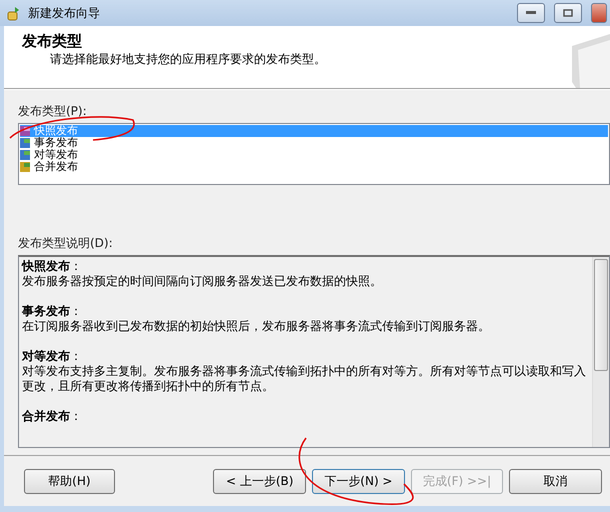 This screenshot has height=512, width=610. What do you see at coordinates (52, 416) in the screenshot?
I see `section-heading: 合并发布：` at bounding box center [52, 416].